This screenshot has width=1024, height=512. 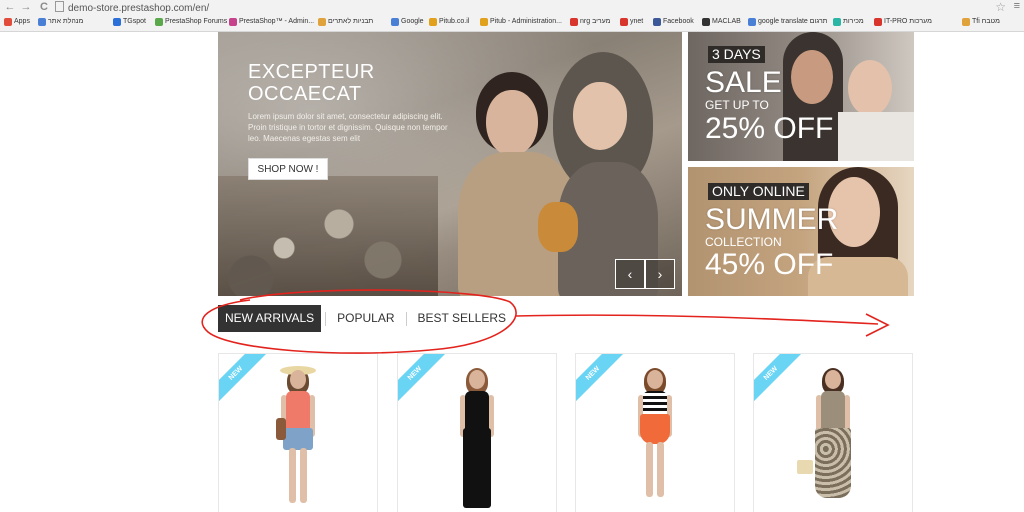 What do you see at coordinates (60, 22) in the screenshot?
I see `bookmark-item: מנהלת אתר` at bounding box center [60, 22].